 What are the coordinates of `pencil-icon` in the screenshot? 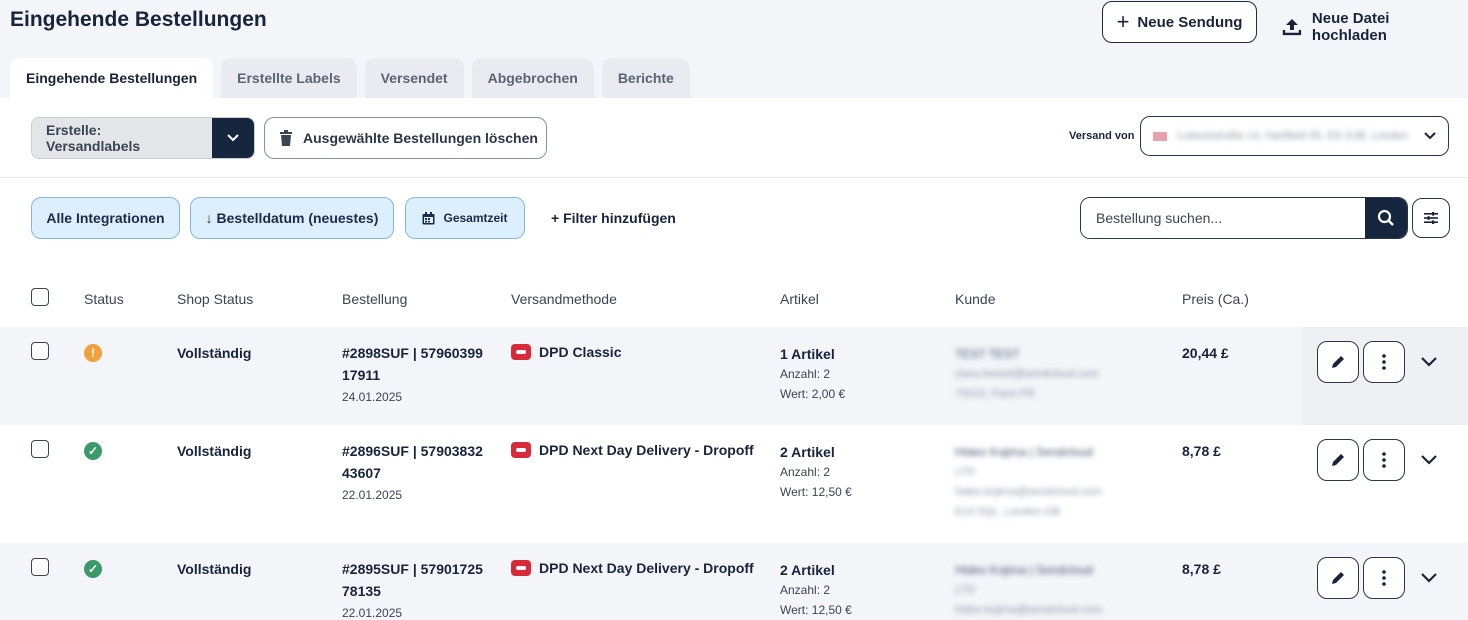 It's located at (1338, 362).